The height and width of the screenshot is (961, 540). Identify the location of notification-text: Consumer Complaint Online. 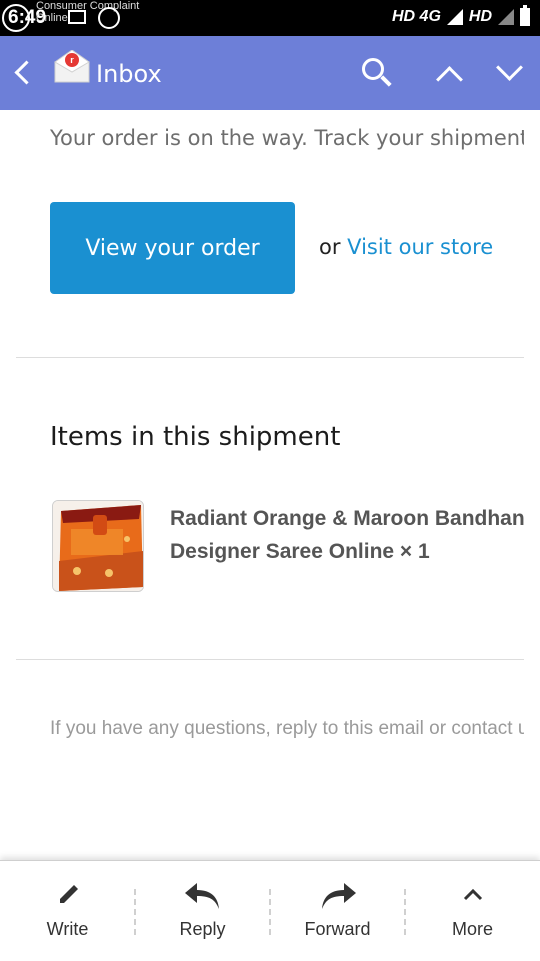
(88, 12).